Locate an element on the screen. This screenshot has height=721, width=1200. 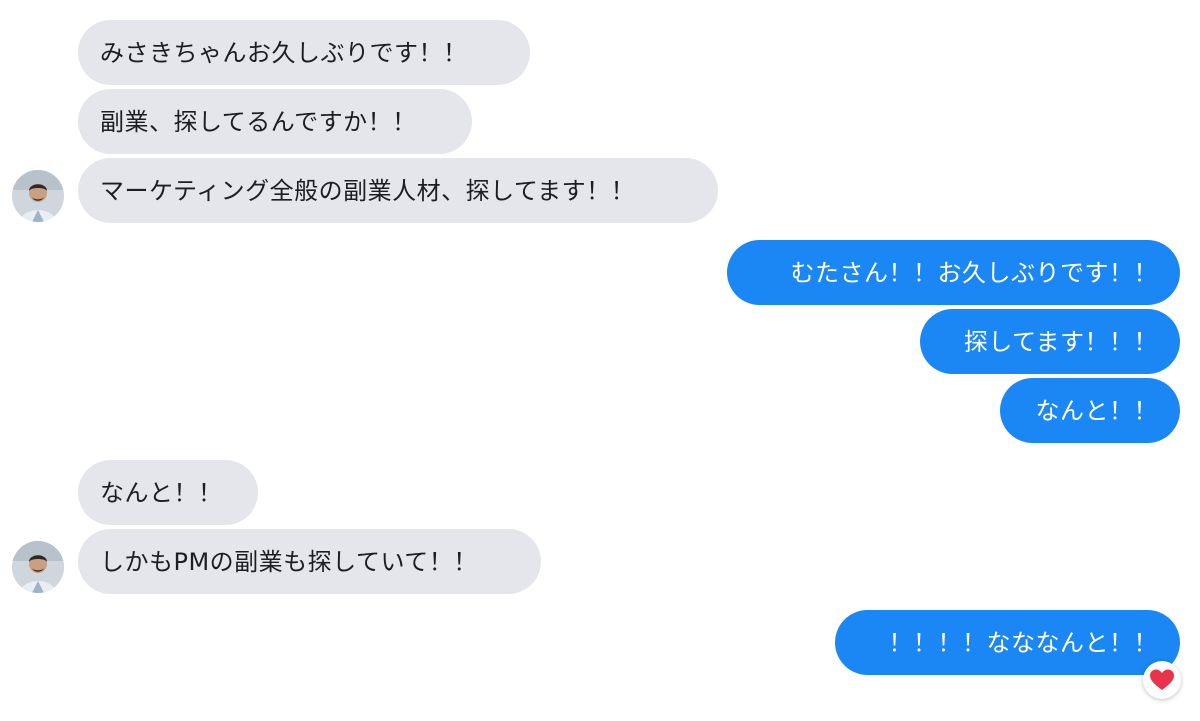
message-reaction is located at coordinates (1162, 680).